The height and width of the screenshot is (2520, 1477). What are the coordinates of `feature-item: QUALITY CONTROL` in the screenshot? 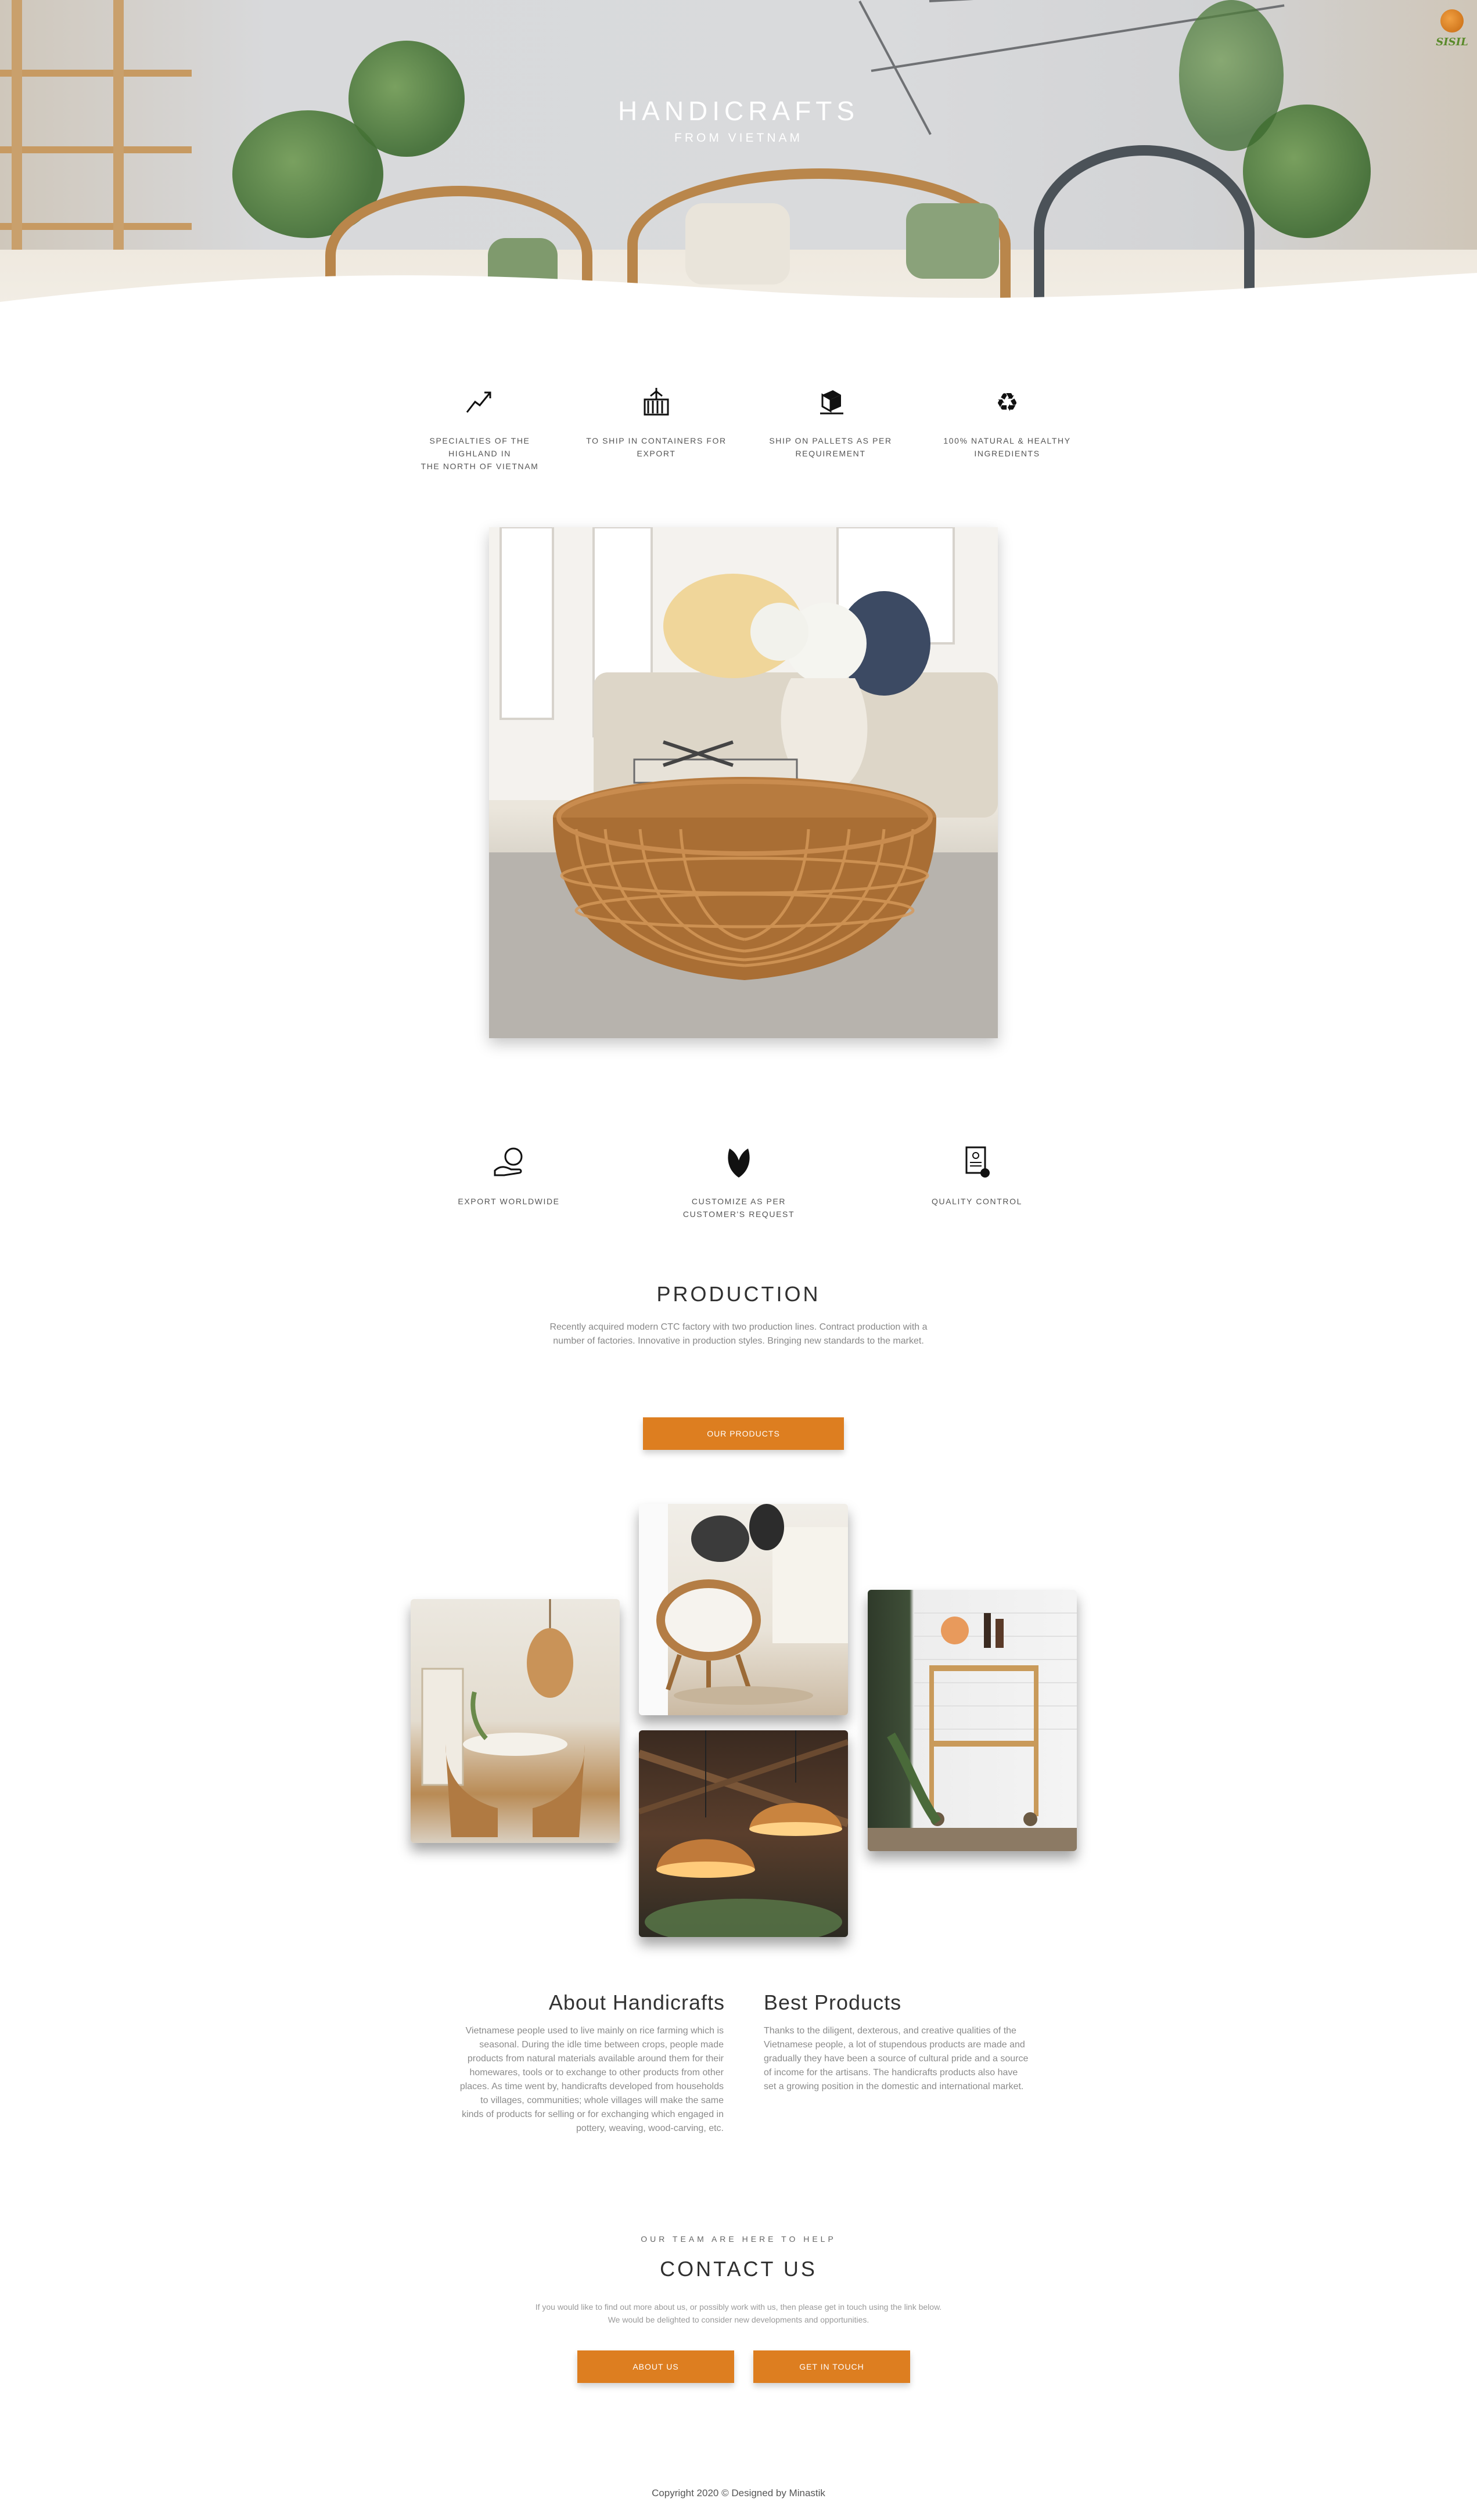 It's located at (976, 1176).